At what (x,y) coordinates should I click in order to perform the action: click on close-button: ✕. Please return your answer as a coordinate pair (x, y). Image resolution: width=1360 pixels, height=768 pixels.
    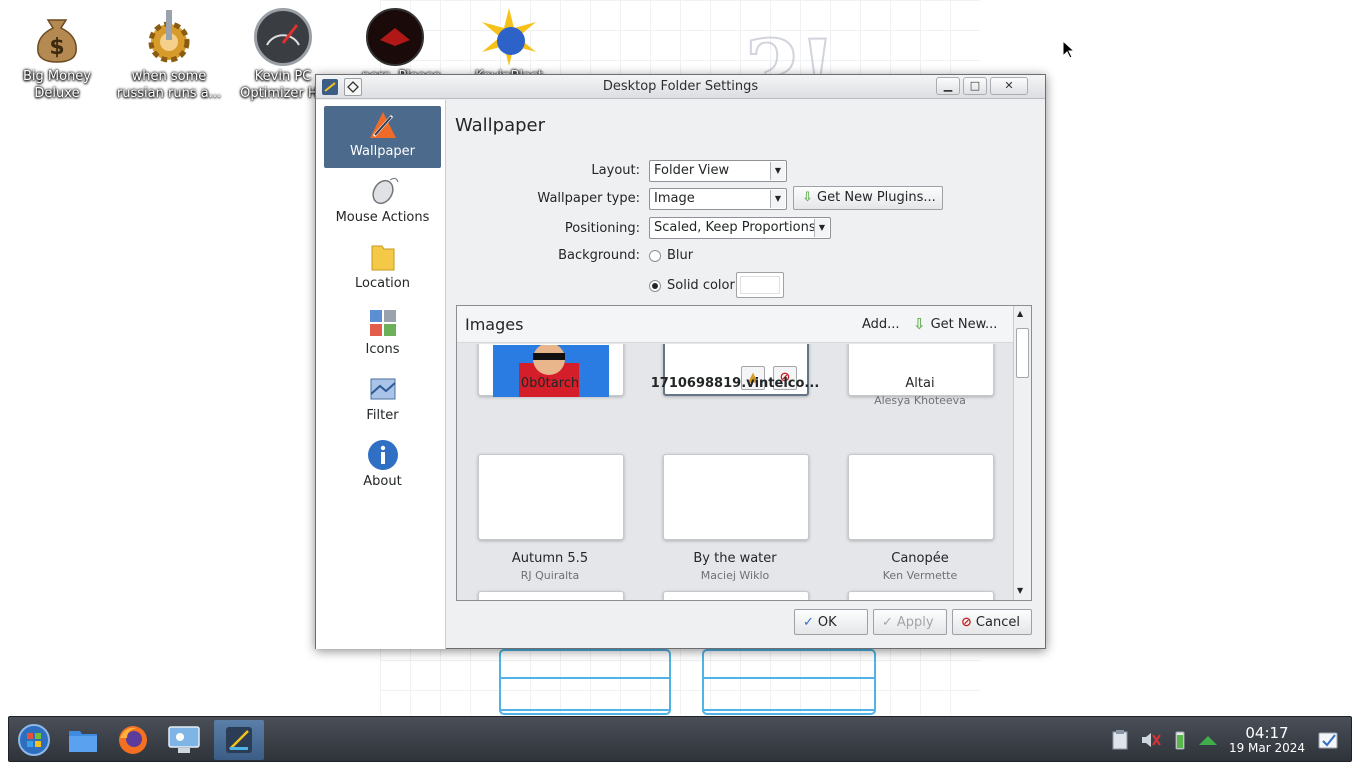
    Looking at the image, I should click on (1009, 86).